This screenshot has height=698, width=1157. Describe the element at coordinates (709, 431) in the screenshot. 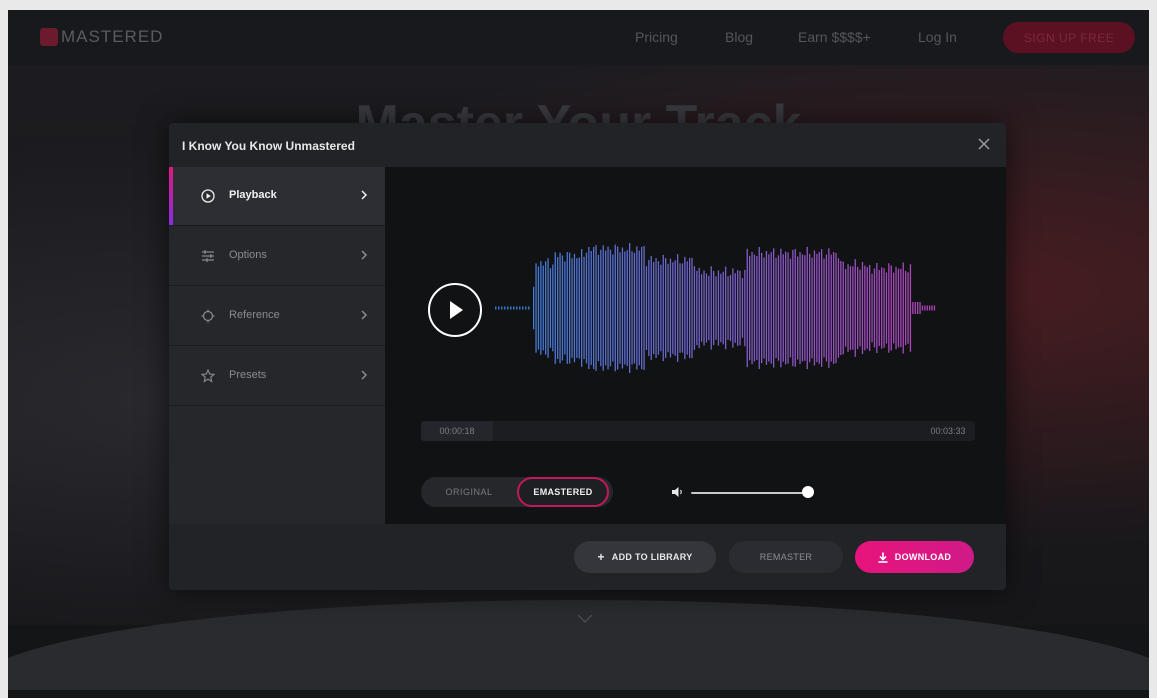

I see `seek-bar` at that location.